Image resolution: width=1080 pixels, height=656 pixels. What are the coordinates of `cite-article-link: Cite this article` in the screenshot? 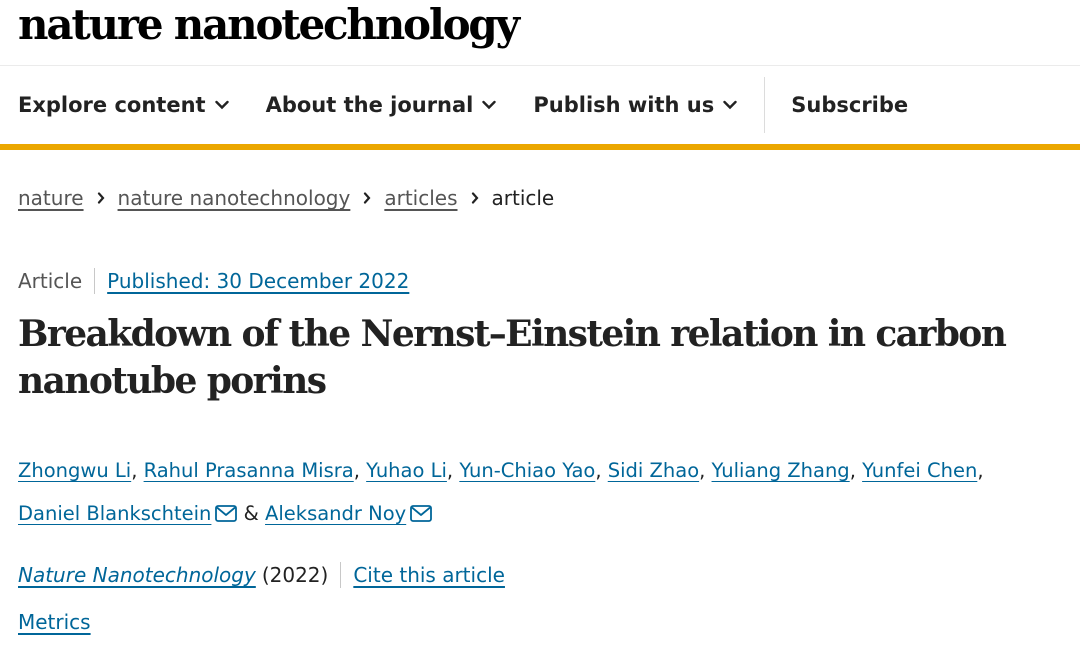 It's located at (429, 575).